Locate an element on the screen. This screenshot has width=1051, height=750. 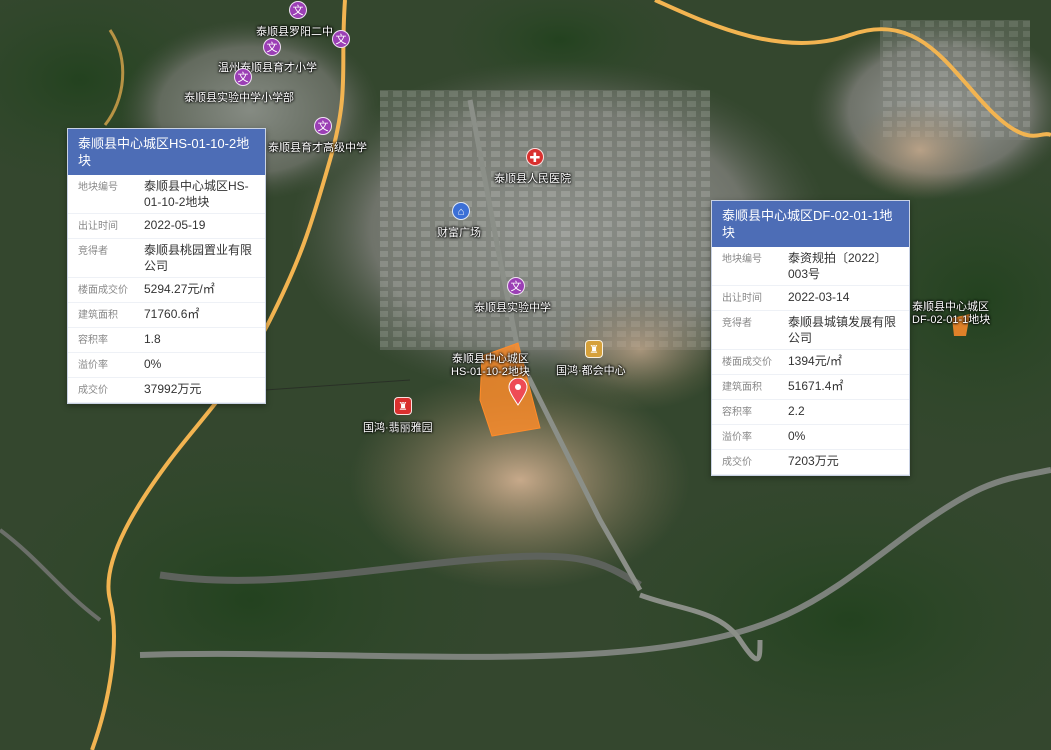
poi-label: 泰顺县实验中学 is located at coordinates (512, 308).